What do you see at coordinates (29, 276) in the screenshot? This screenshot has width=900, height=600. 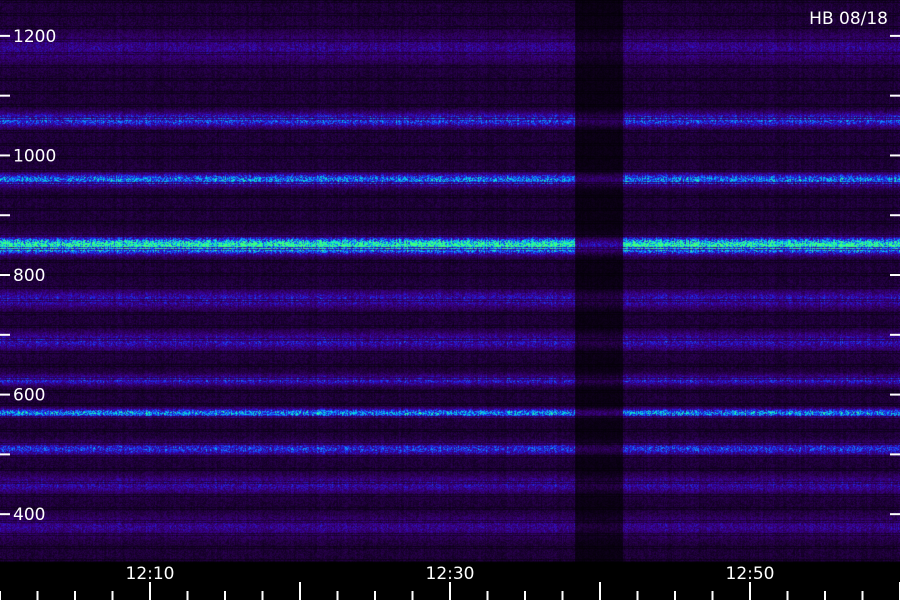 I see `y-tick-label: 800` at bounding box center [29, 276].